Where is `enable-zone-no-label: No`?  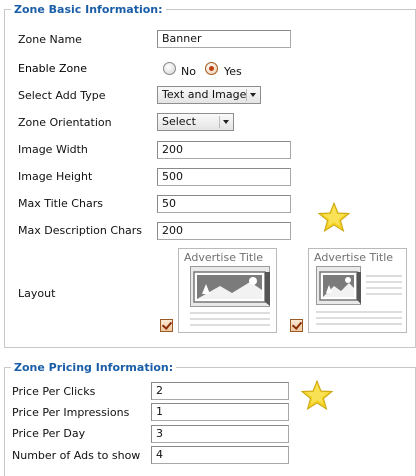
enable-zone-no-label: No is located at coordinates (188, 71).